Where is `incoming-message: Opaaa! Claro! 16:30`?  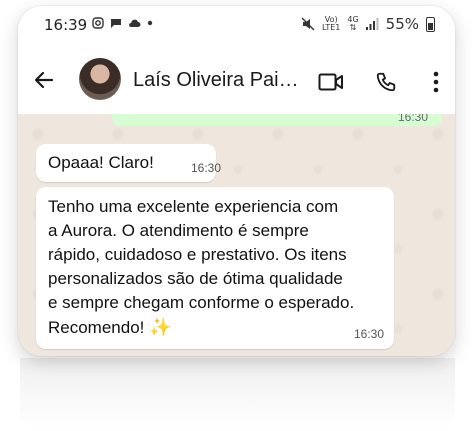
incoming-message: Opaaa! Claro! 16:30 is located at coordinates (128, 163).